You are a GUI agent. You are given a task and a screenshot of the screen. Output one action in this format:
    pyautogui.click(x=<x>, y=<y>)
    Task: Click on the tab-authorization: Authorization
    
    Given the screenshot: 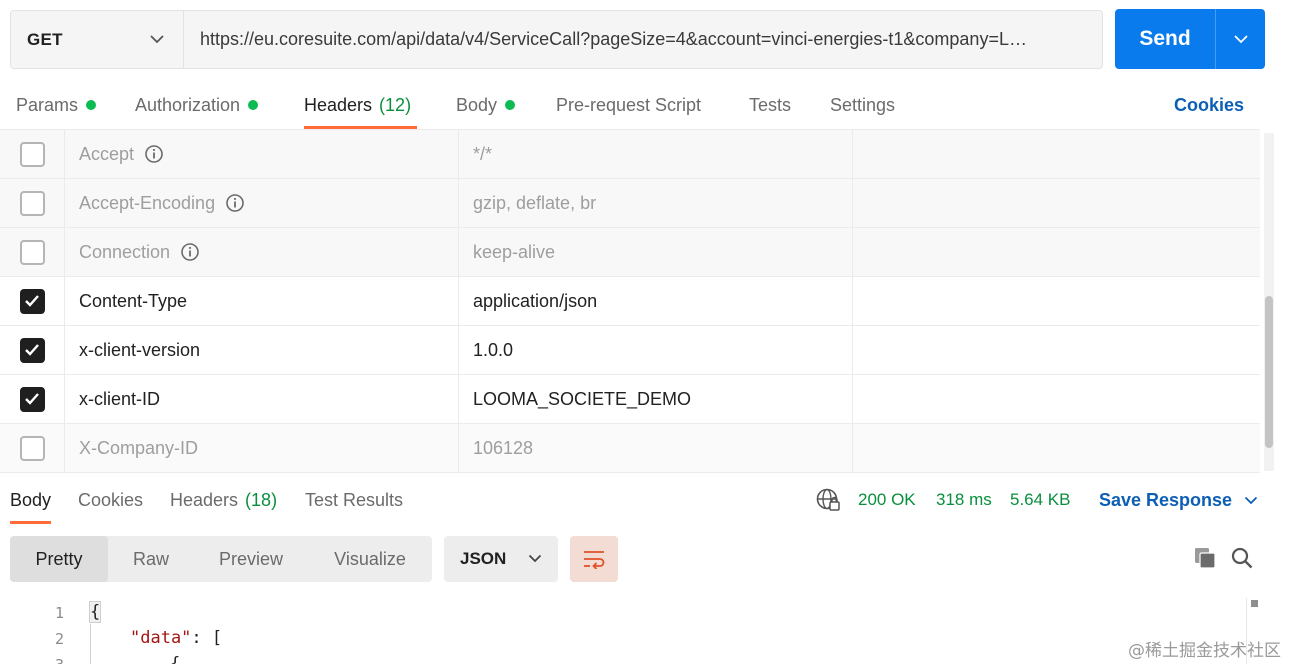 What is the action you would take?
    pyautogui.click(x=197, y=105)
    